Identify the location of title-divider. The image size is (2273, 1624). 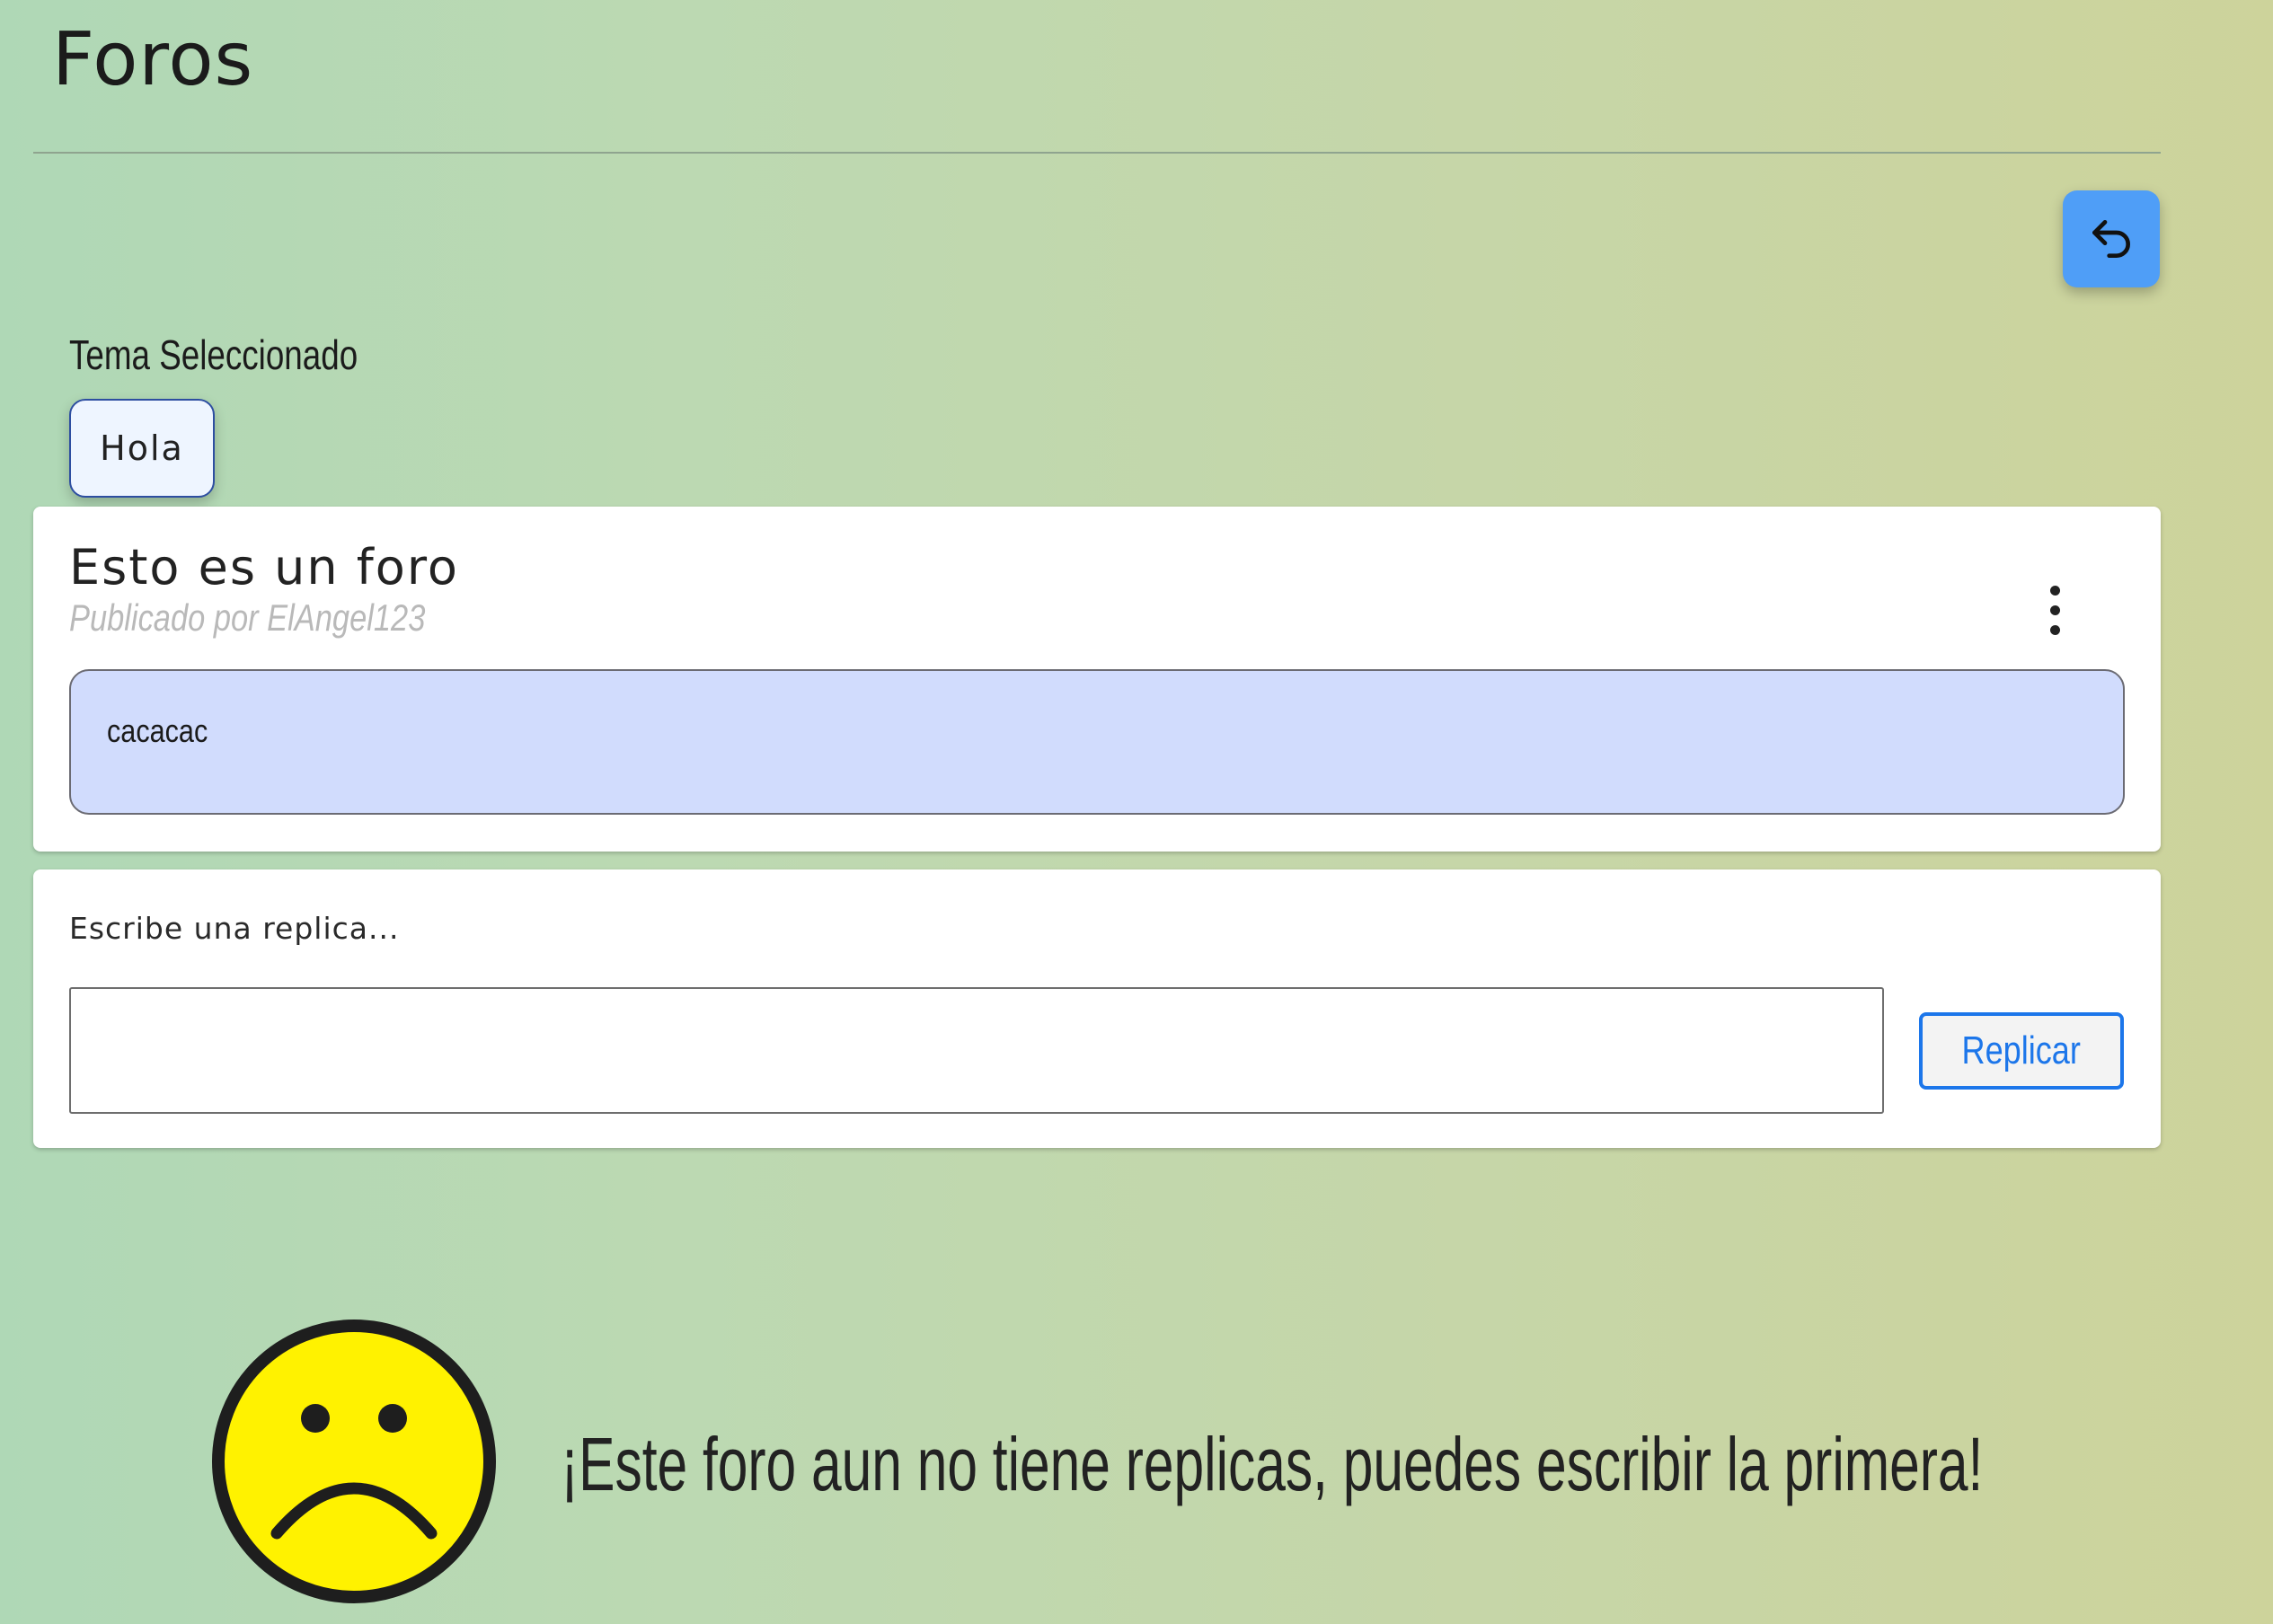
(1097, 153).